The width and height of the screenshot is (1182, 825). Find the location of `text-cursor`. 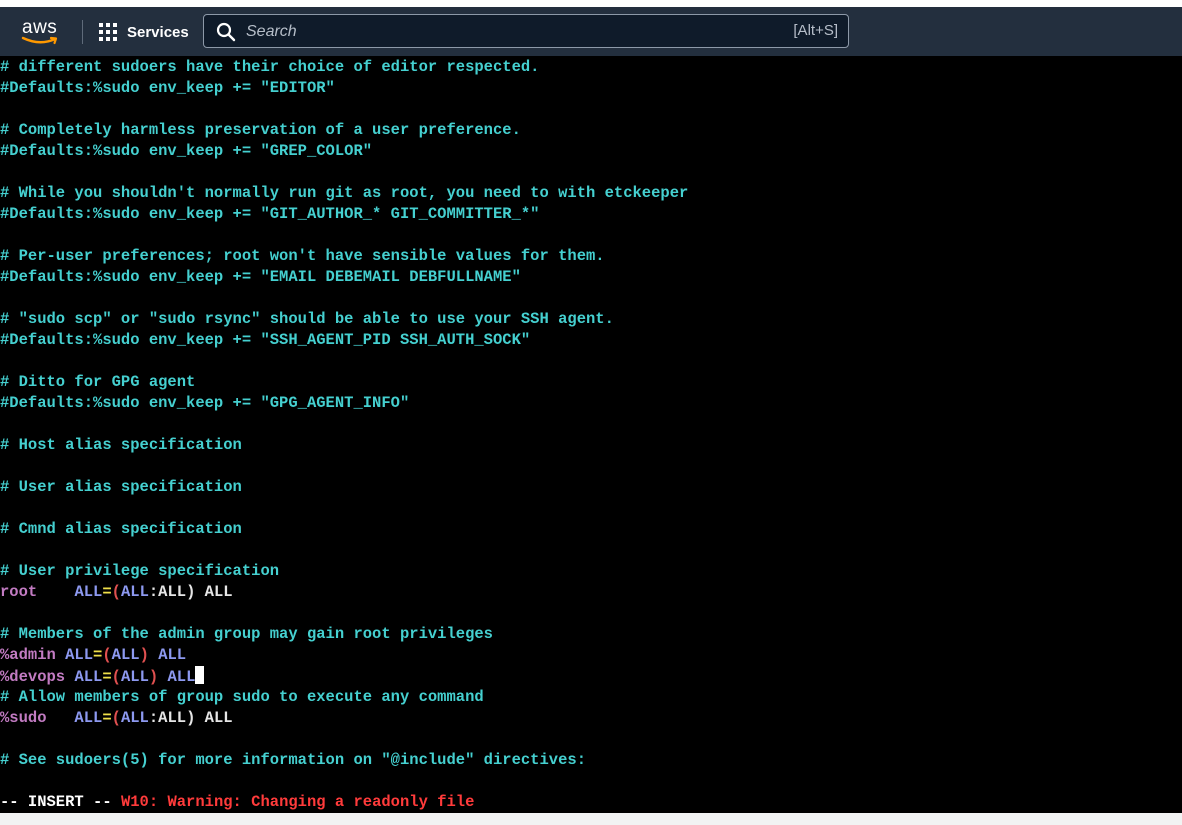

text-cursor is located at coordinates (200, 675).